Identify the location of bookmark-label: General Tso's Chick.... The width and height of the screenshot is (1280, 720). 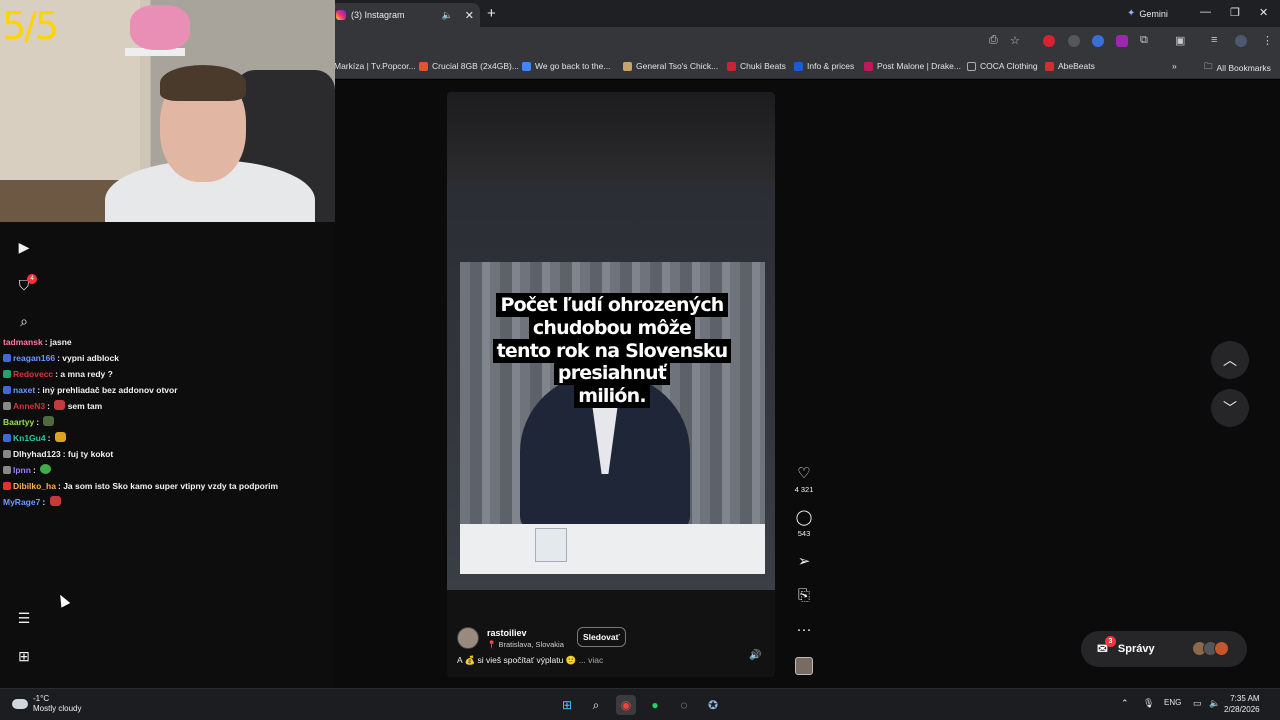
(677, 66).